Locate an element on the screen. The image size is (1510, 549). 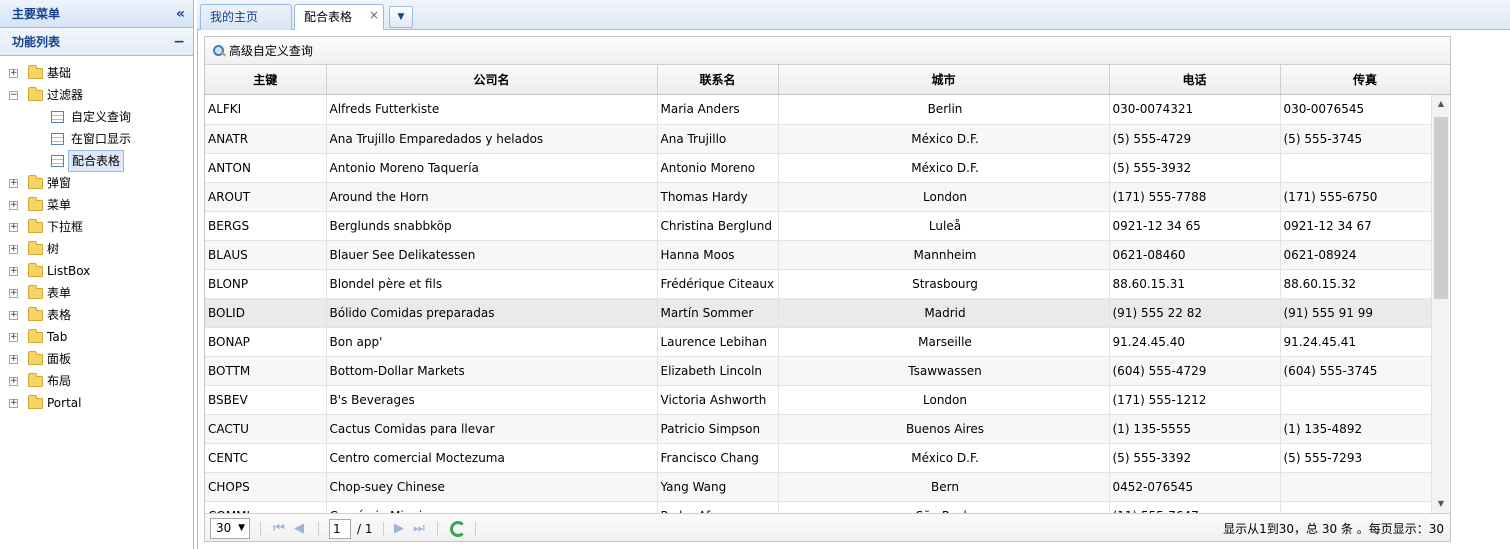
advanced-query-button: 高级自定义查询 is located at coordinates (263, 51).